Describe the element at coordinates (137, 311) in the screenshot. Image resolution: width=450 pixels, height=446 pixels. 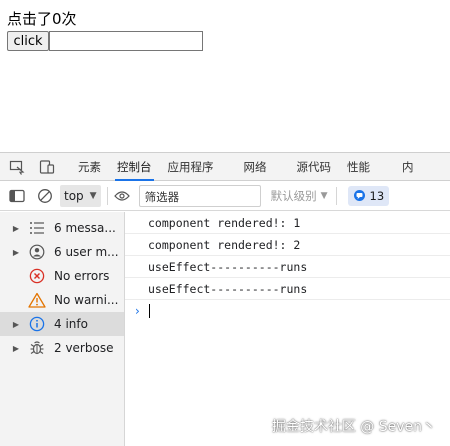
I see `prompt-chevron-icon: ›` at that location.